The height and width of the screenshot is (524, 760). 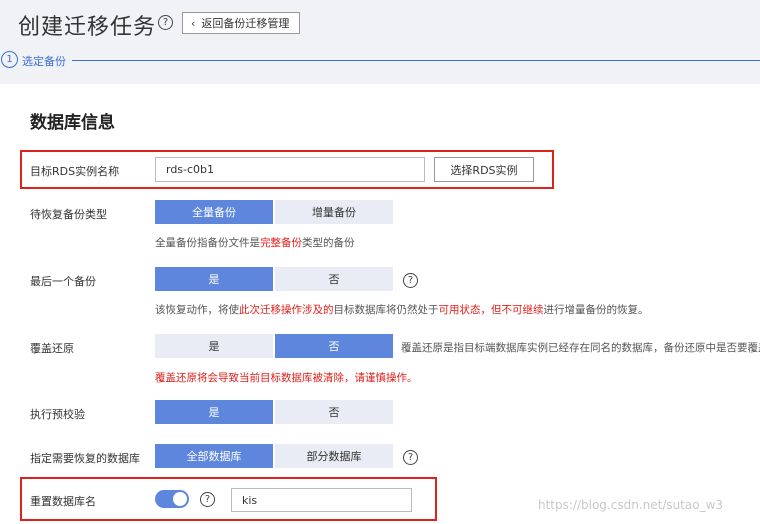 What do you see at coordinates (334, 279) in the screenshot?
I see `last-backup-no-option: 否` at bounding box center [334, 279].